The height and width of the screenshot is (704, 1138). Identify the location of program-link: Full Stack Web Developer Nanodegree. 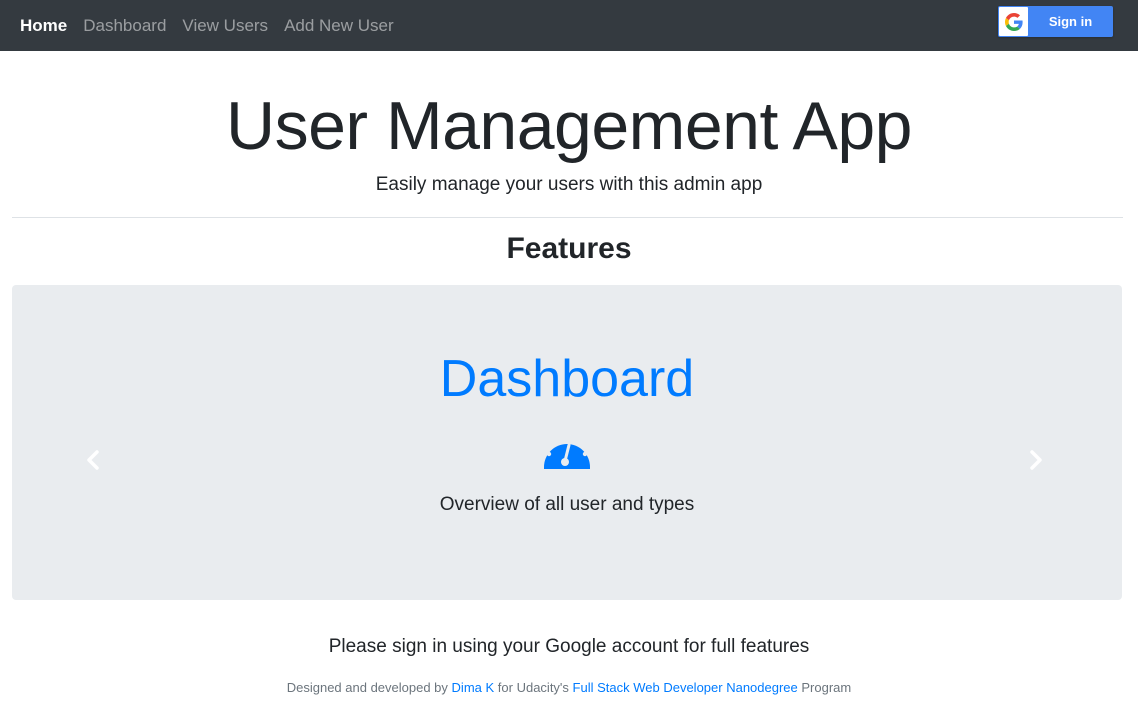
(685, 687).